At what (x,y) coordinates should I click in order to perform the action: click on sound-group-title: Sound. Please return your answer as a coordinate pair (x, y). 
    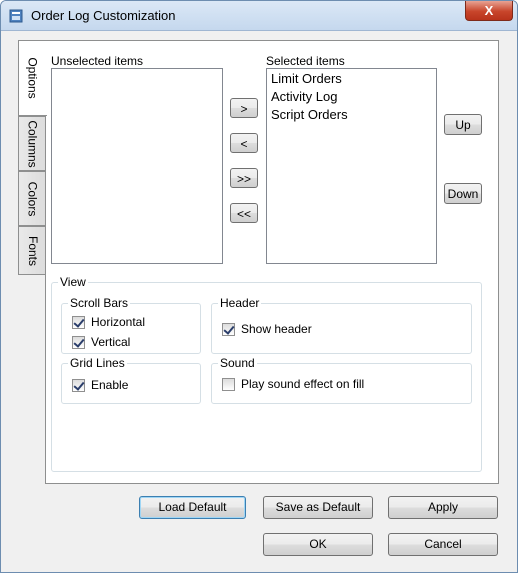
    Looking at the image, I should click on (237, 363).